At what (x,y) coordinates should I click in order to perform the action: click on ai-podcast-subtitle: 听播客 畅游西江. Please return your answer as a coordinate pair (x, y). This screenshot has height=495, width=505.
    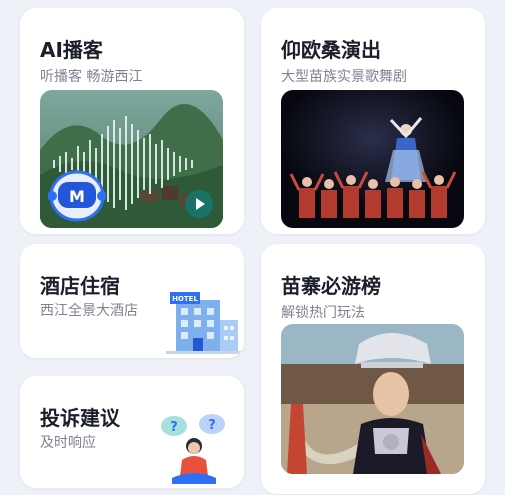
    Looking at the image, I should click on (91, 77).